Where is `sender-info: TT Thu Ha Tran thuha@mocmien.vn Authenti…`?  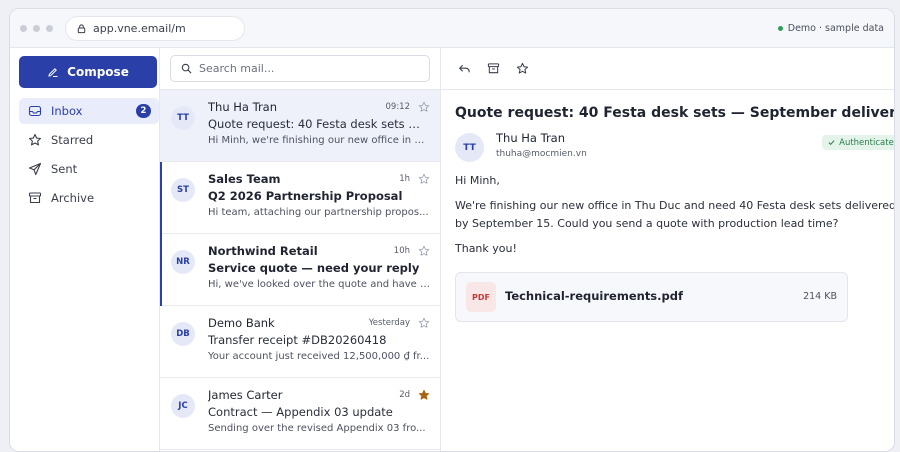 sender-info: TT Thu Ha Tran thuha@mocmien.vn Authenti… is located at coordinates (675, 150).